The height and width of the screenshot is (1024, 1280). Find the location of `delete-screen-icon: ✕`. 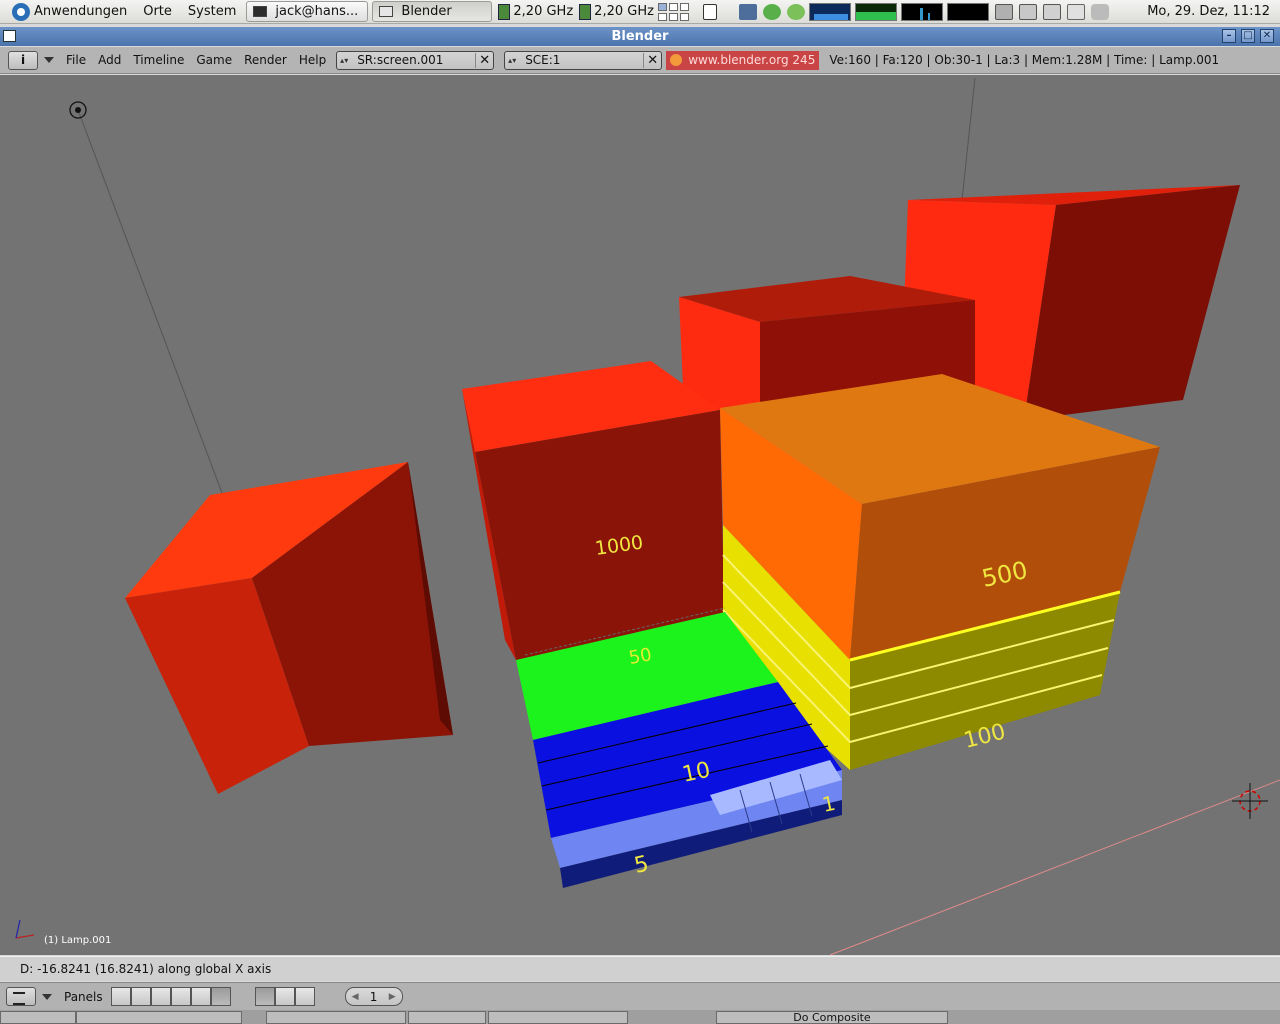

delete-screen-icon: ✕ is located at coordinates (484, 60).